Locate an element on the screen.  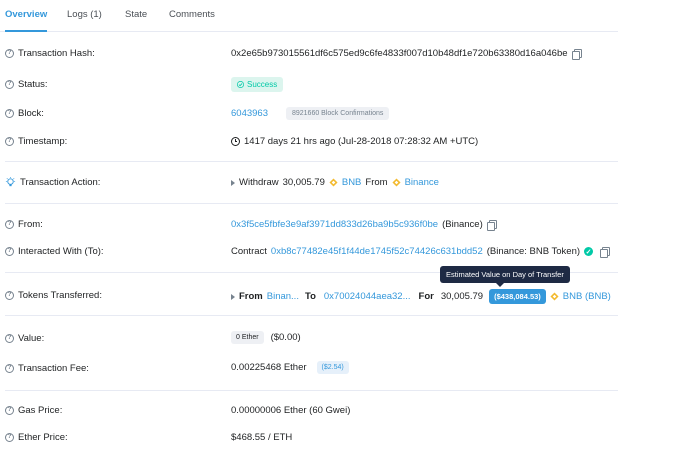
tokens-from-word: From is located at coordinates (251, 296).